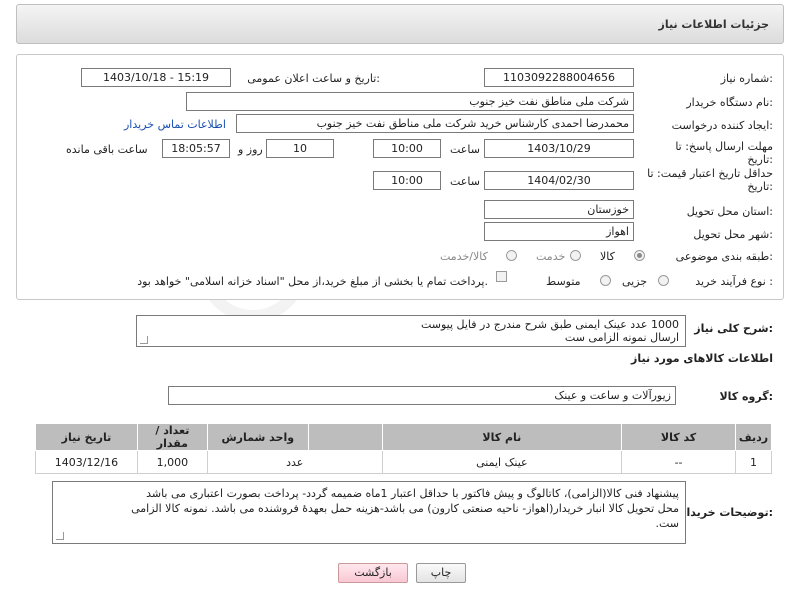  Describe the element at coordinates (196, 148) in the screenshot. I see `remaining-time-field: 18:05:57` at that location.